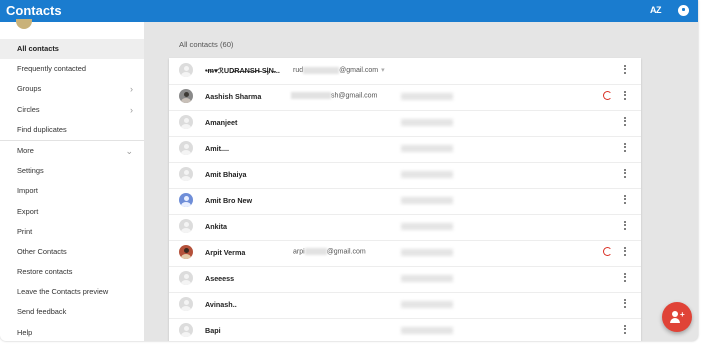  What do you see at coordinates (220, 278) in the screenshot?
I see `contact-name: Aseeess` at bounding box center [220, 278].